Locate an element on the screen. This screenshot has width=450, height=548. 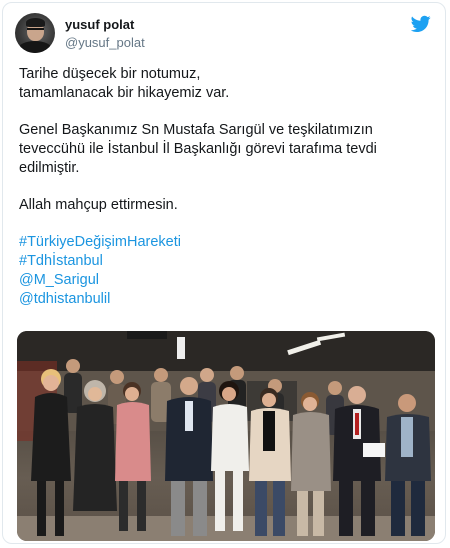
tweet-line: Allah mahçup ettirmesin. is located at coordinates (98, 205).